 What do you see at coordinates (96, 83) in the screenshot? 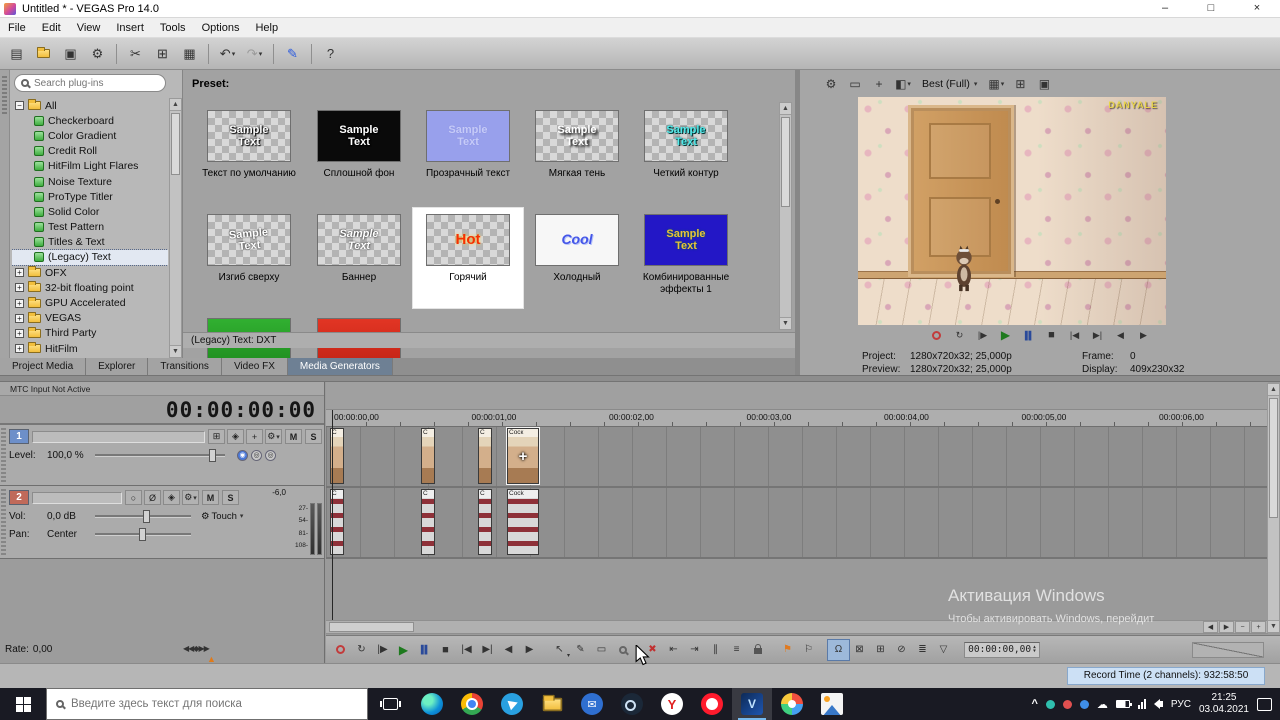
I see `plugin-search-input` at bounding box center [96, 83].